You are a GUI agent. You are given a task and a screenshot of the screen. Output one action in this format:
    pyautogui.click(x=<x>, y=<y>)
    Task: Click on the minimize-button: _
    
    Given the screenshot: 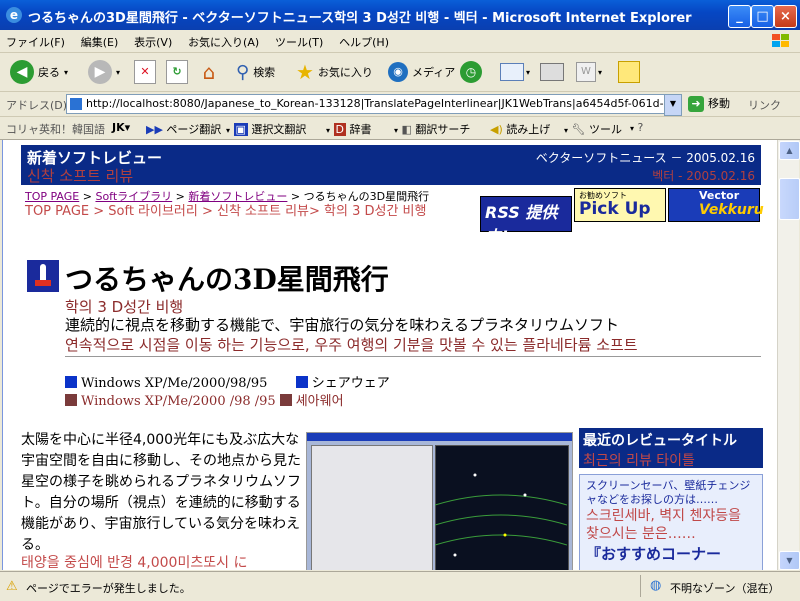 What is the action you would take?
    pyautogui.click(x=739, y=16)
    